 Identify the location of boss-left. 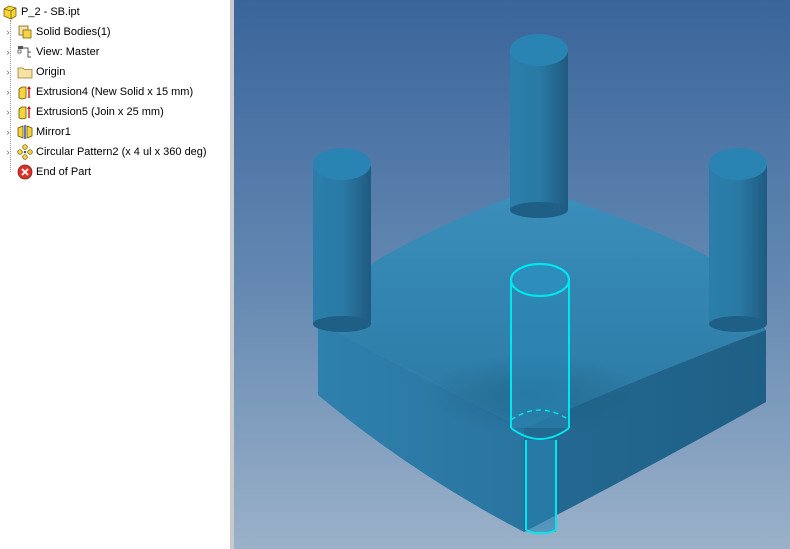
(342, 240).